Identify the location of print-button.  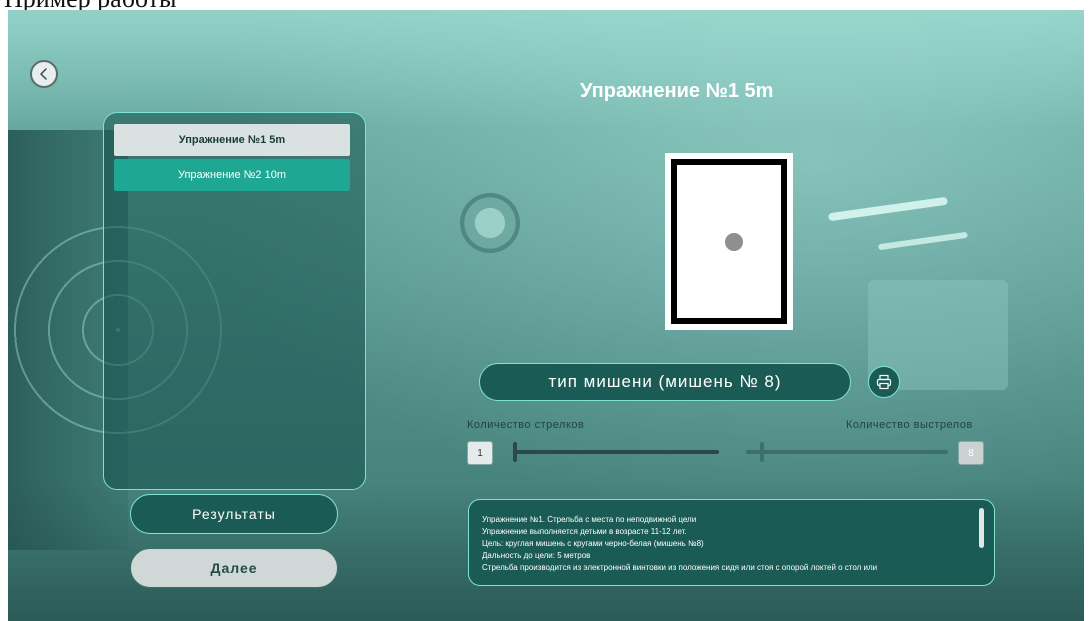
(884, 382).